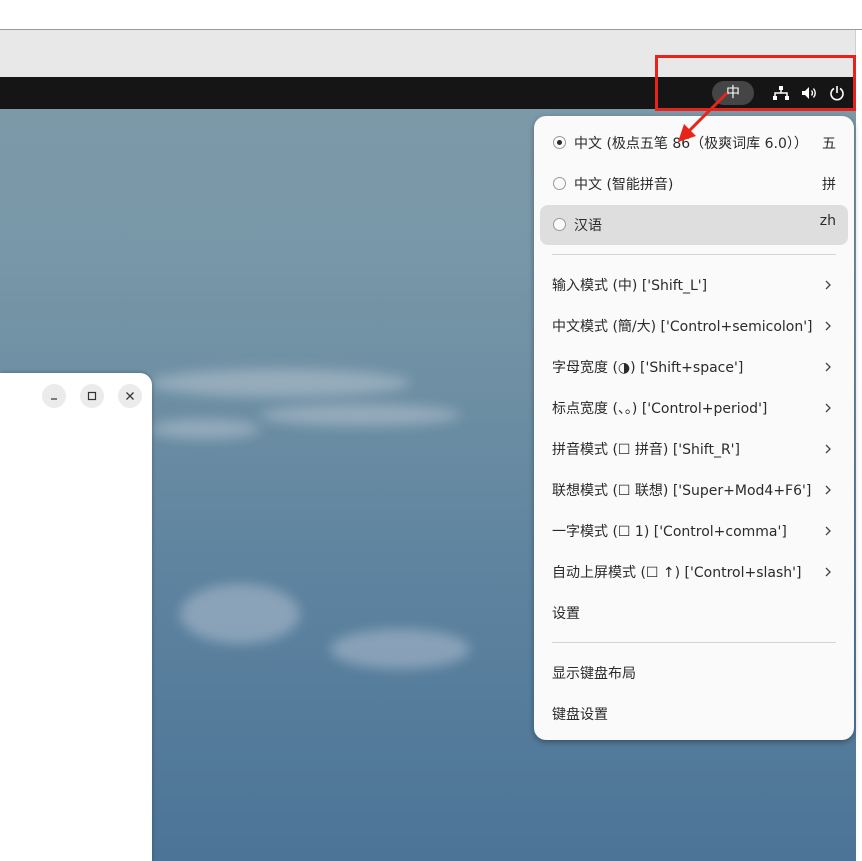 The width and height of the screenshot is (862, 861). Describe the element at coordinates (76, 617) in the screenshot. I see `app-window` at that location.